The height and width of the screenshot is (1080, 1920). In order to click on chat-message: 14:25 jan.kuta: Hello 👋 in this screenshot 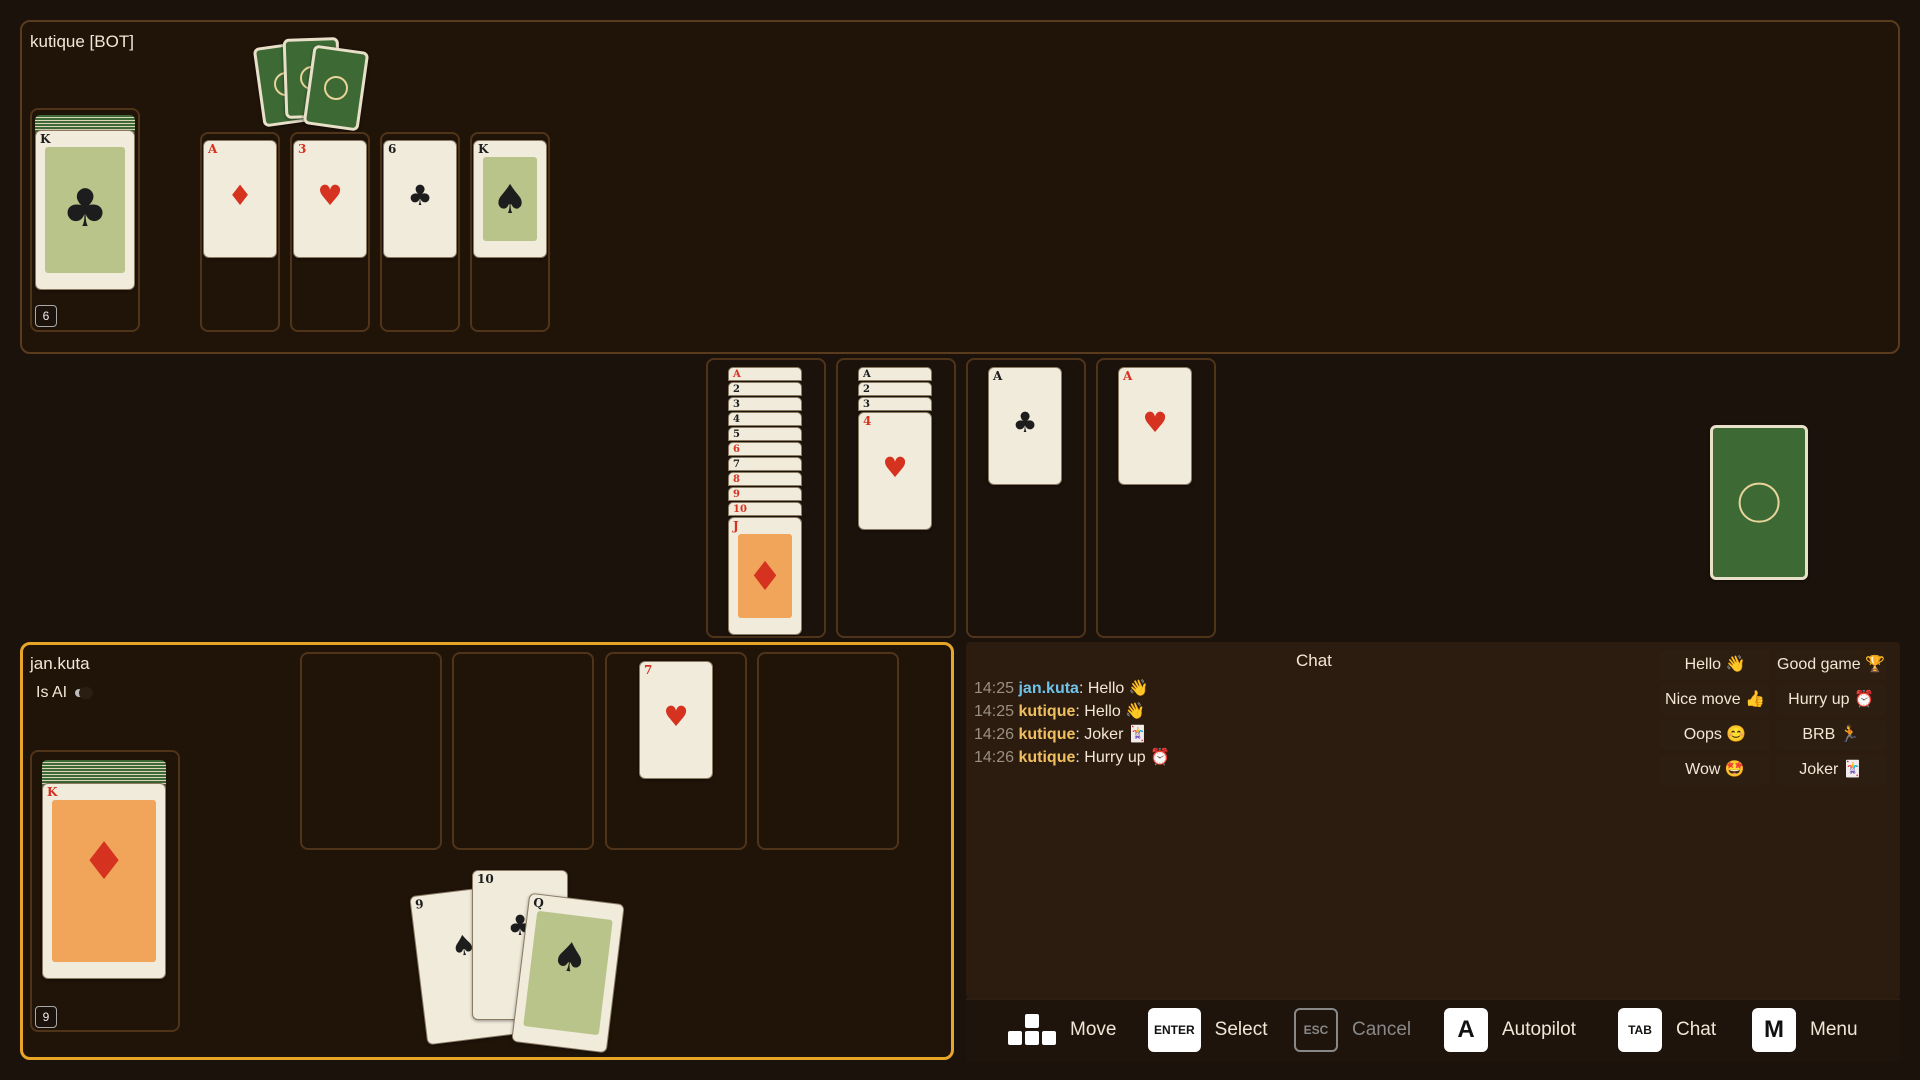, I will do `click(1314, 688)`.